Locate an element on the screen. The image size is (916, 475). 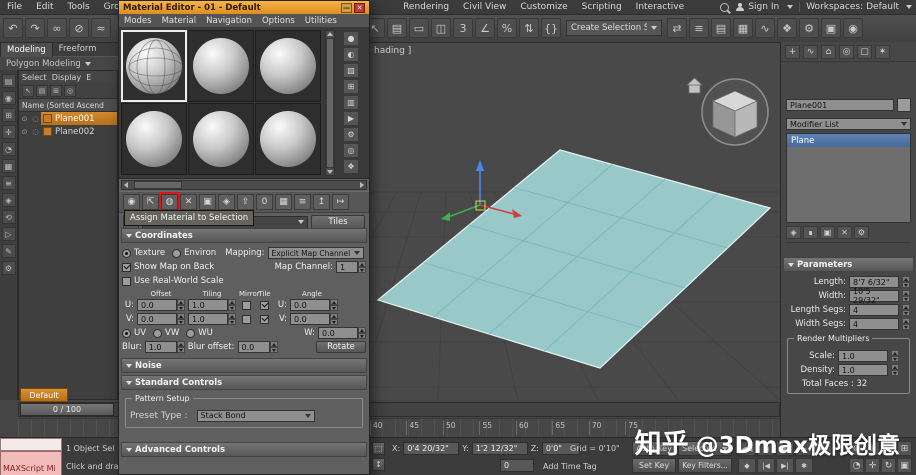
slots-horizontal-scrollbar is located at coordinates (244, 185).